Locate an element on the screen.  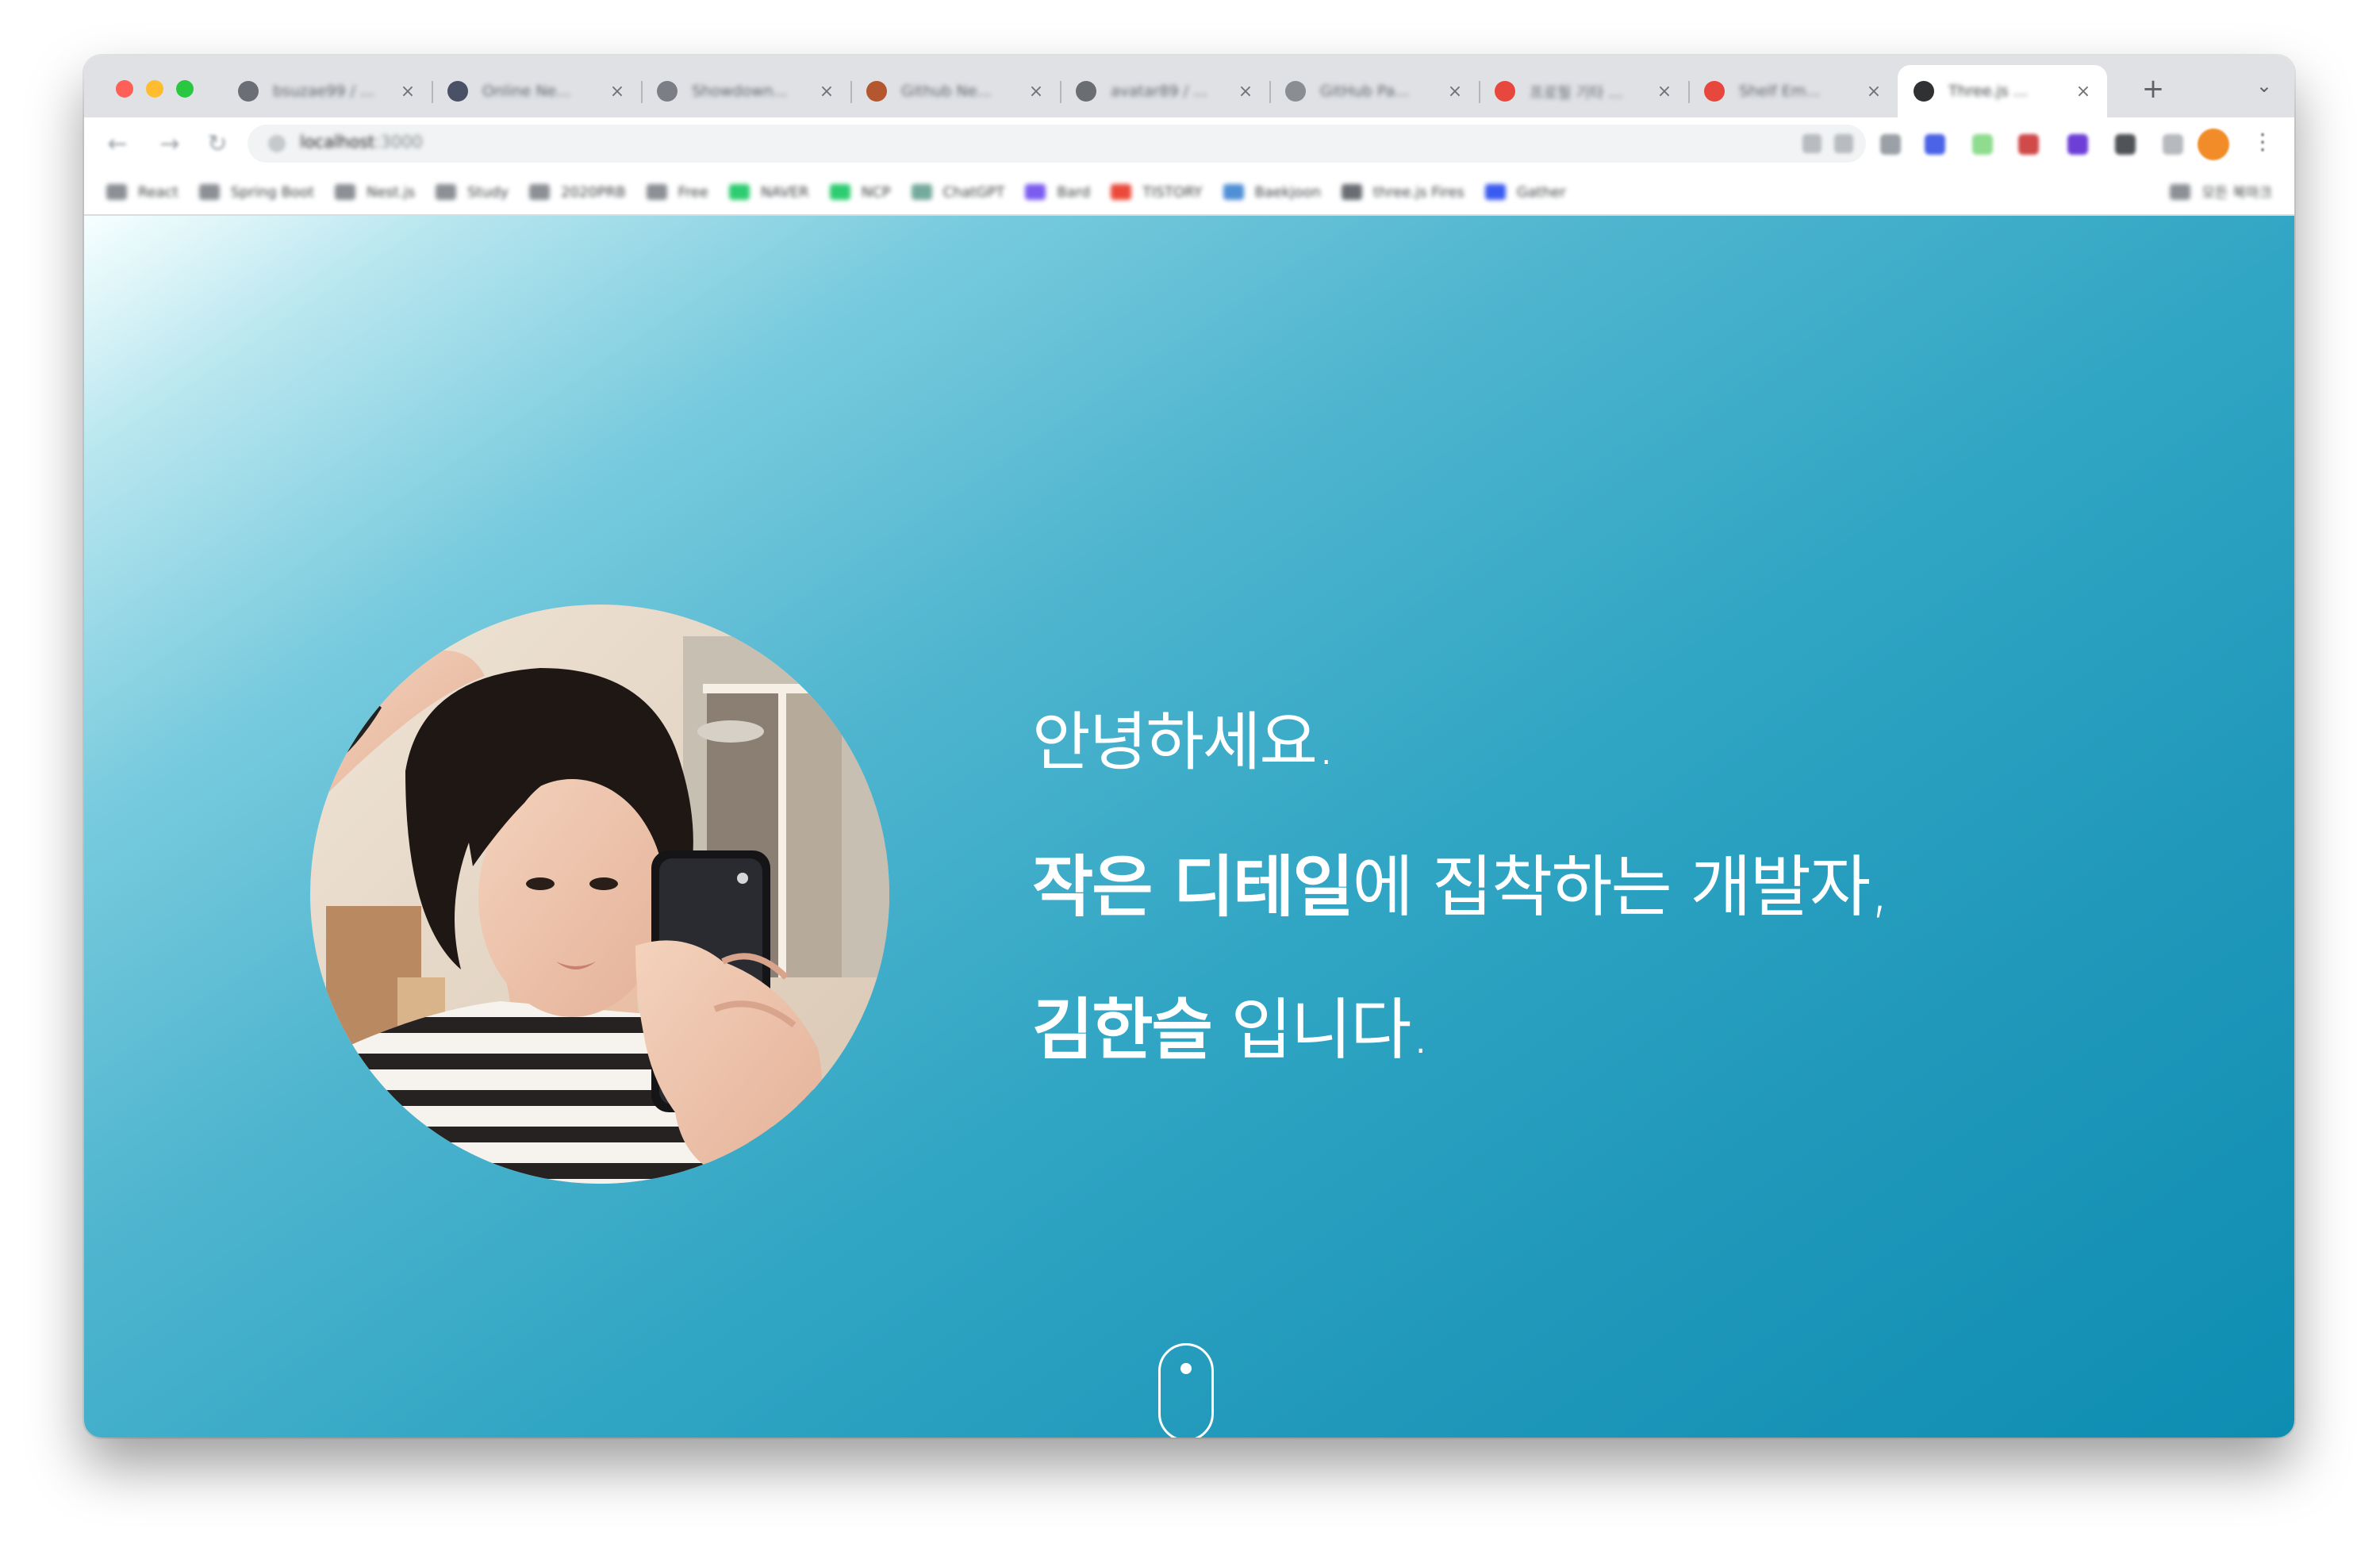
browser-tab: Three.js ... × is located at coordinates (2002, 91).